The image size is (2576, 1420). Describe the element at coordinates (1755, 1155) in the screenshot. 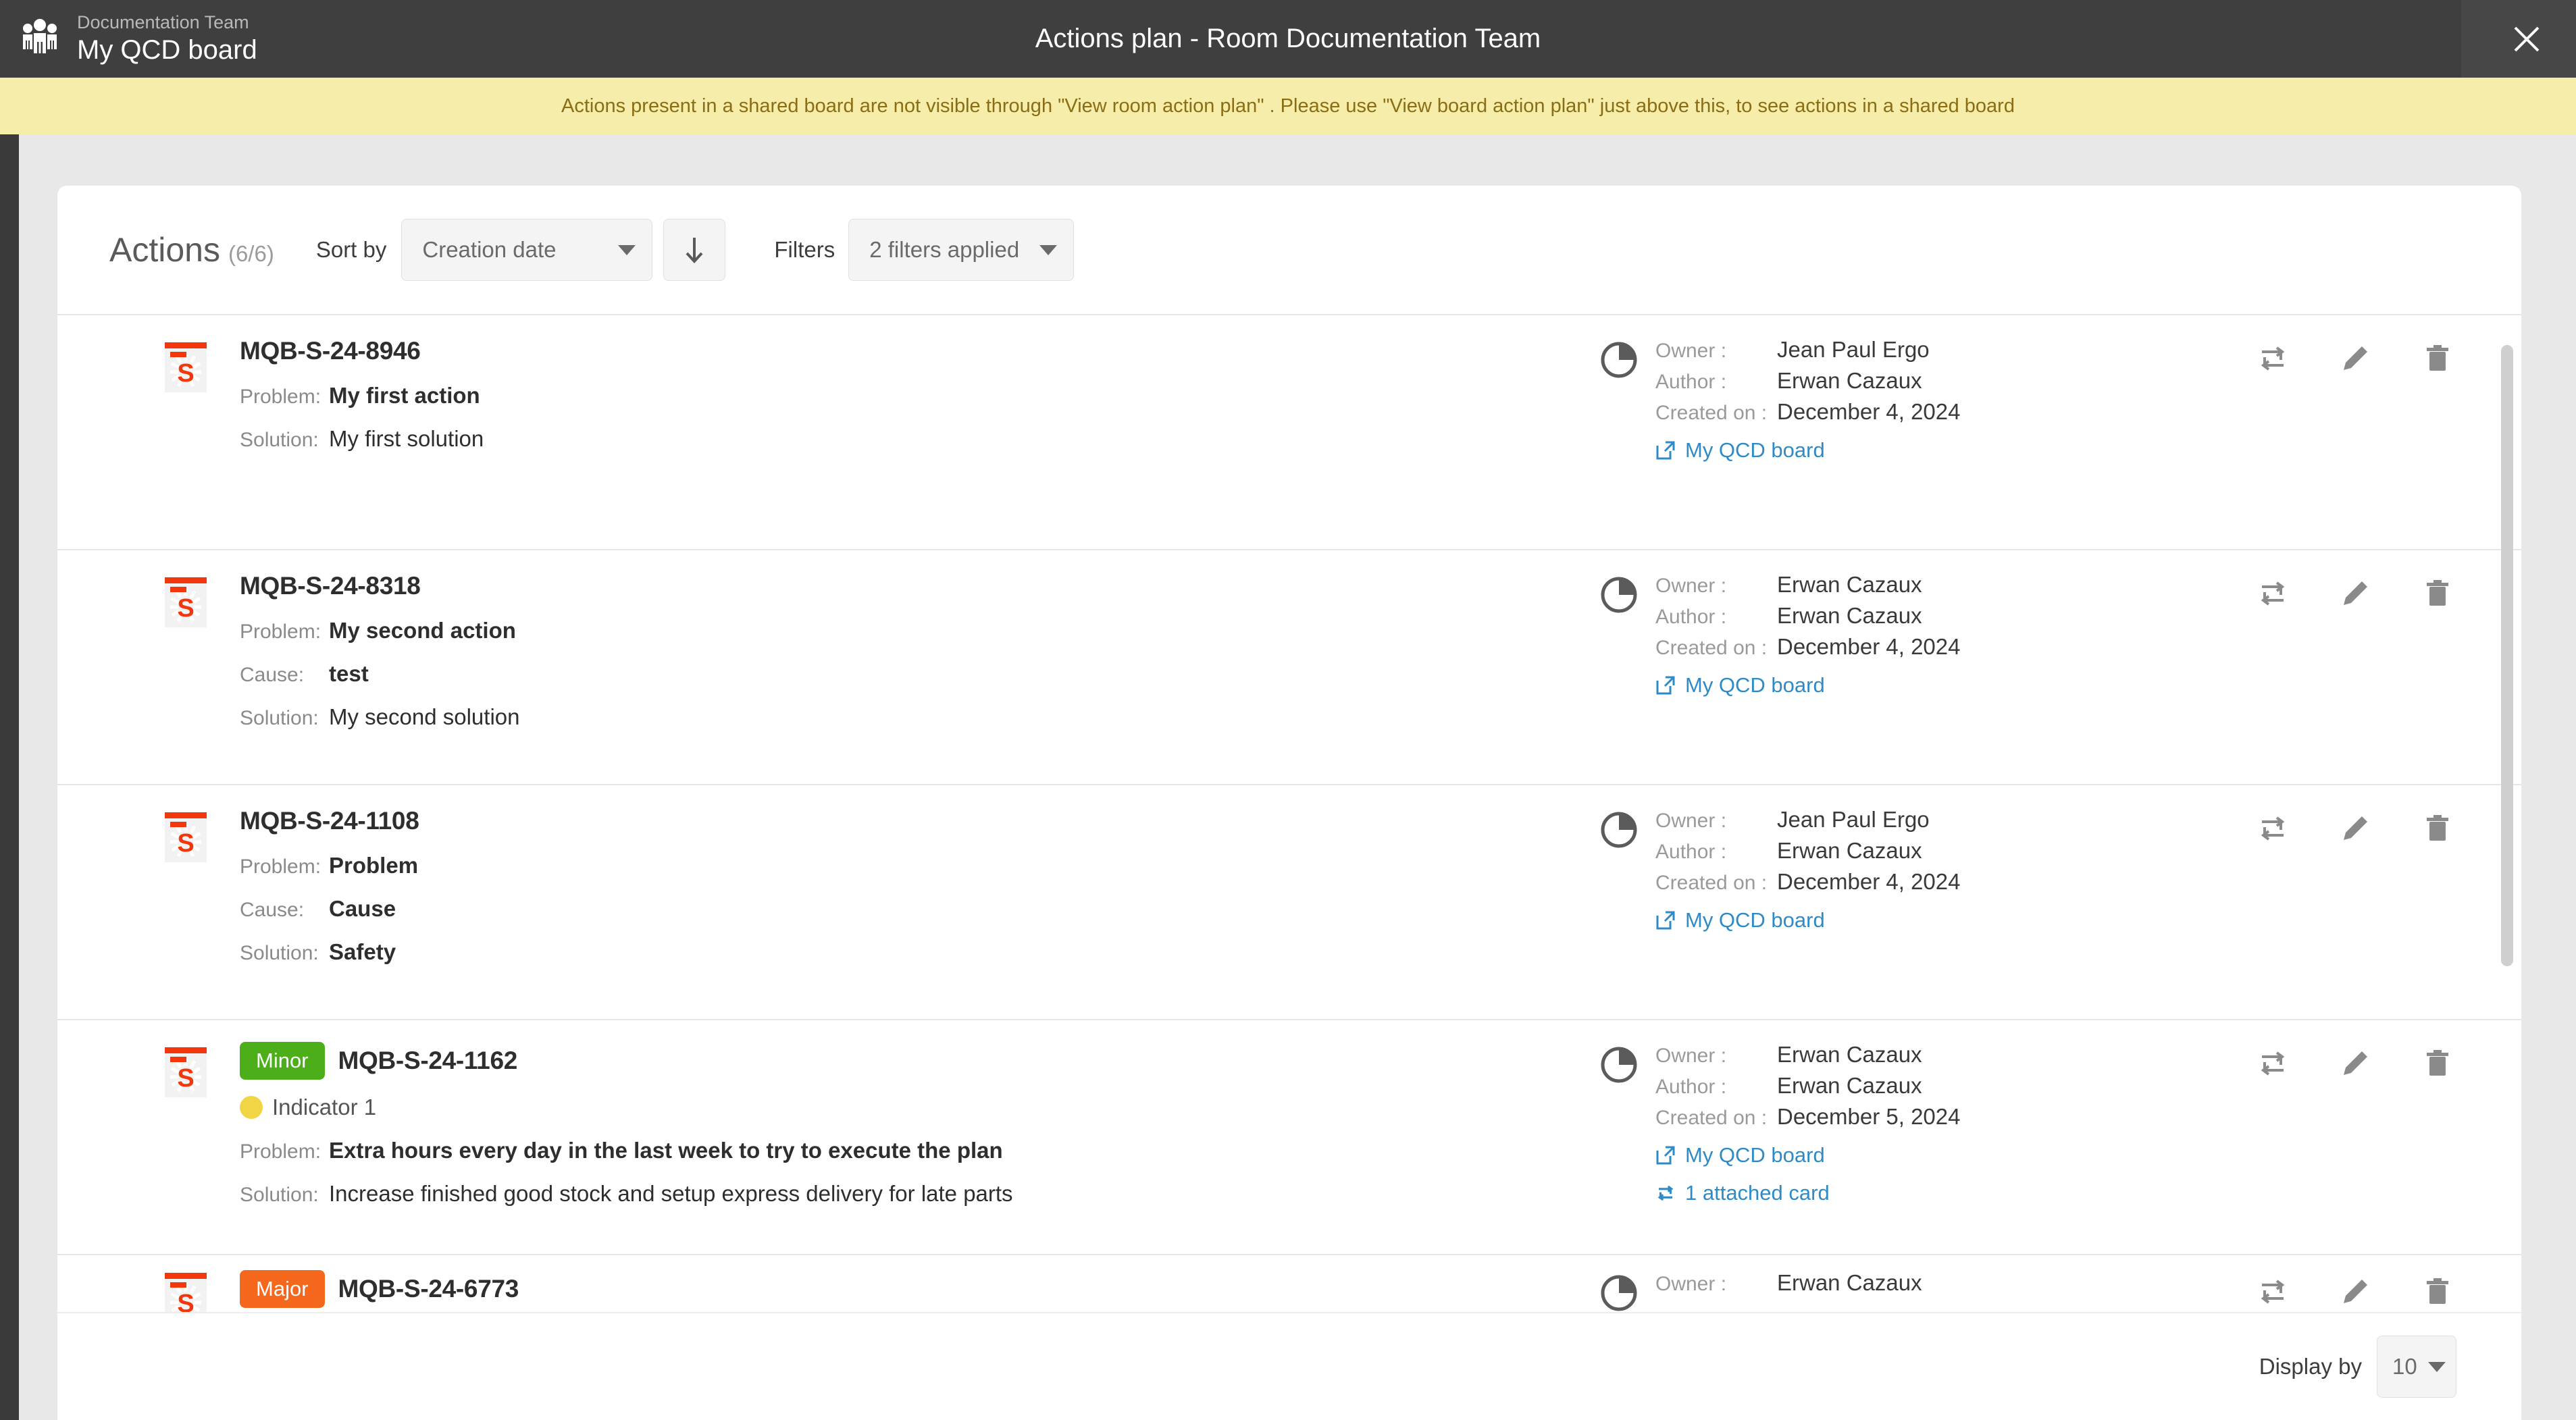

I see `board-link-label: My QCD board` at that location.